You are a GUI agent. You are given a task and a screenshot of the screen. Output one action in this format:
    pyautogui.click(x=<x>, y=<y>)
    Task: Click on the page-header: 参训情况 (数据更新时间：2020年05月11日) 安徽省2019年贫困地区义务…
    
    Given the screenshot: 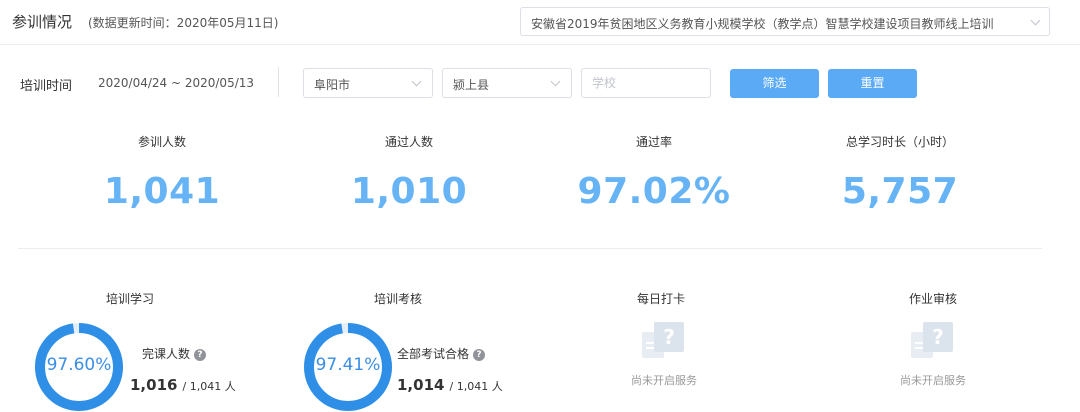 What is the action you would take?
    pyautogui.click(x=540, y=22)
    